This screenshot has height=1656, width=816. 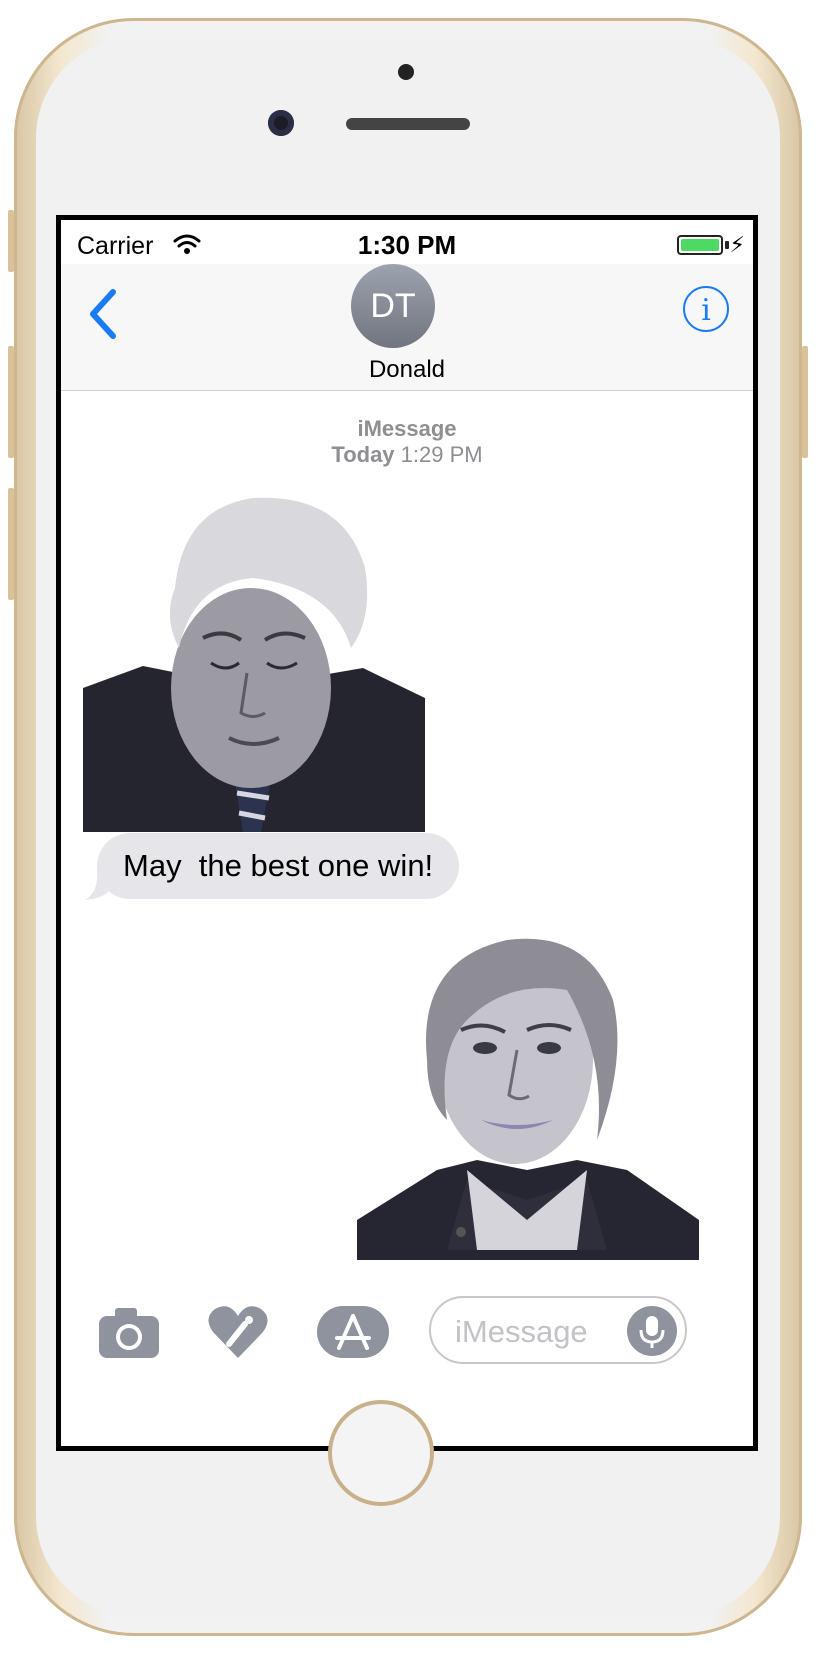 I want to click on battery-icon, so click(x=700, y=245).